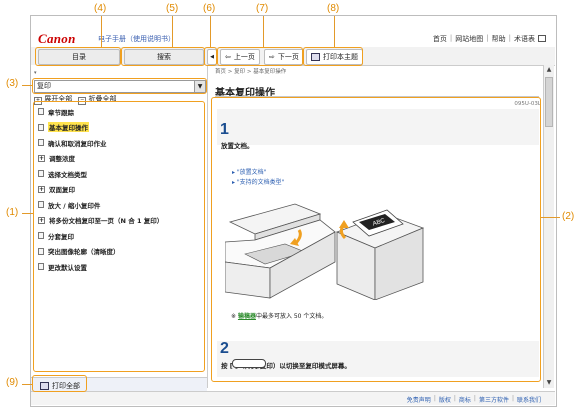 Image resolution: width=586 pixels, height=412 pixels. I want to click on content-scrollbar: ▲ ▼, so click(548, 226).